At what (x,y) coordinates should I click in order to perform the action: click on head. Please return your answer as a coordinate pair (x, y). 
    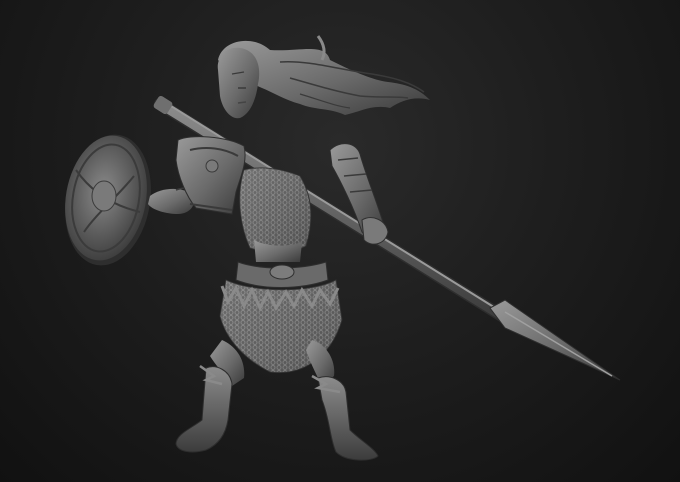
    Looking at the image, I should click on (238, 83).